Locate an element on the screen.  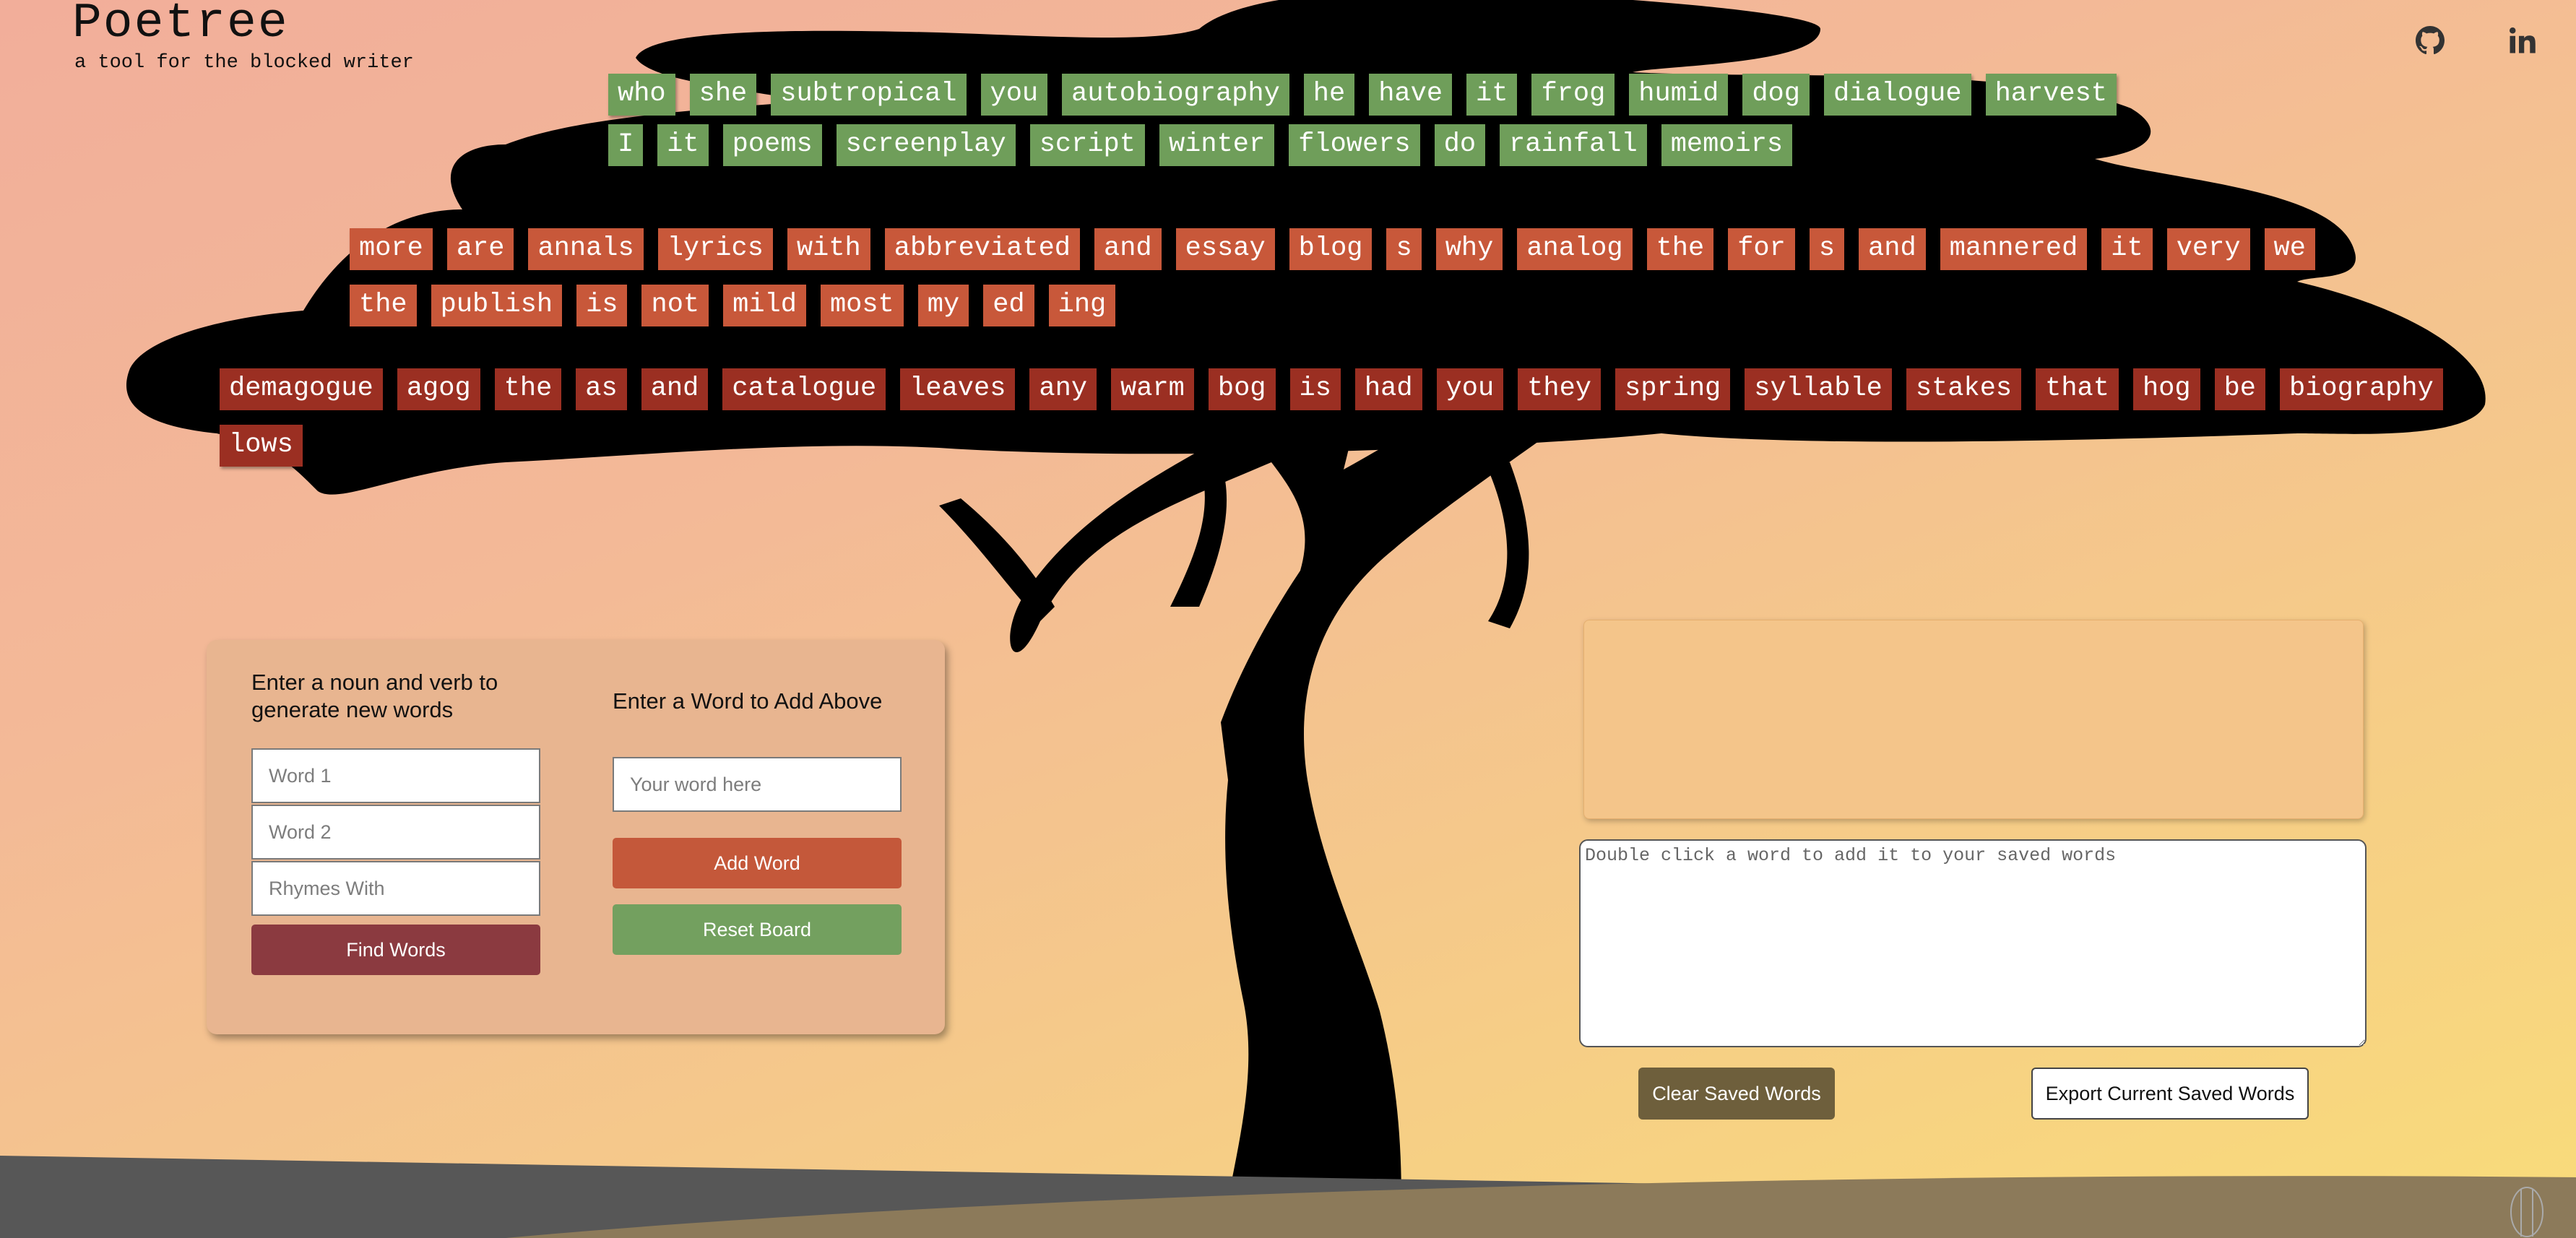
new-word-input is located at coordinates (758, 785).